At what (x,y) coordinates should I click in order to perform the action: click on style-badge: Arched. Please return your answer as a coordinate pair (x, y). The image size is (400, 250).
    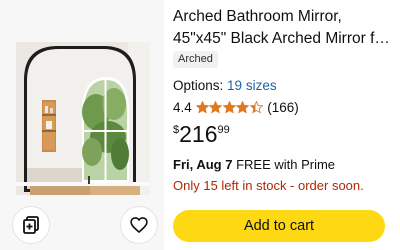
    Looking at the image, I should click on (195, 59).